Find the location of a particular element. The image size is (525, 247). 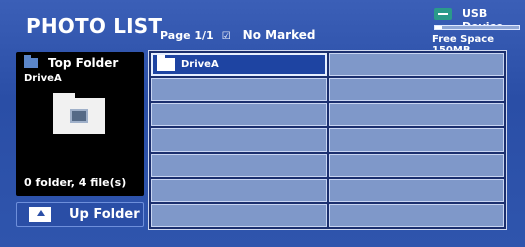

marked-status: No Marked is located at coordinates (279, 35).